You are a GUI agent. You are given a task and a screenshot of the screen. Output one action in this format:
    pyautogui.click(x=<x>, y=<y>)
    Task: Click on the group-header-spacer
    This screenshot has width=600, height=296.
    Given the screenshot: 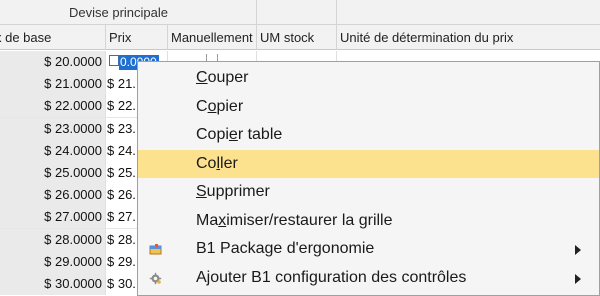 What is the action you would take?
    pyautogui.click(x=297, y=12)
    